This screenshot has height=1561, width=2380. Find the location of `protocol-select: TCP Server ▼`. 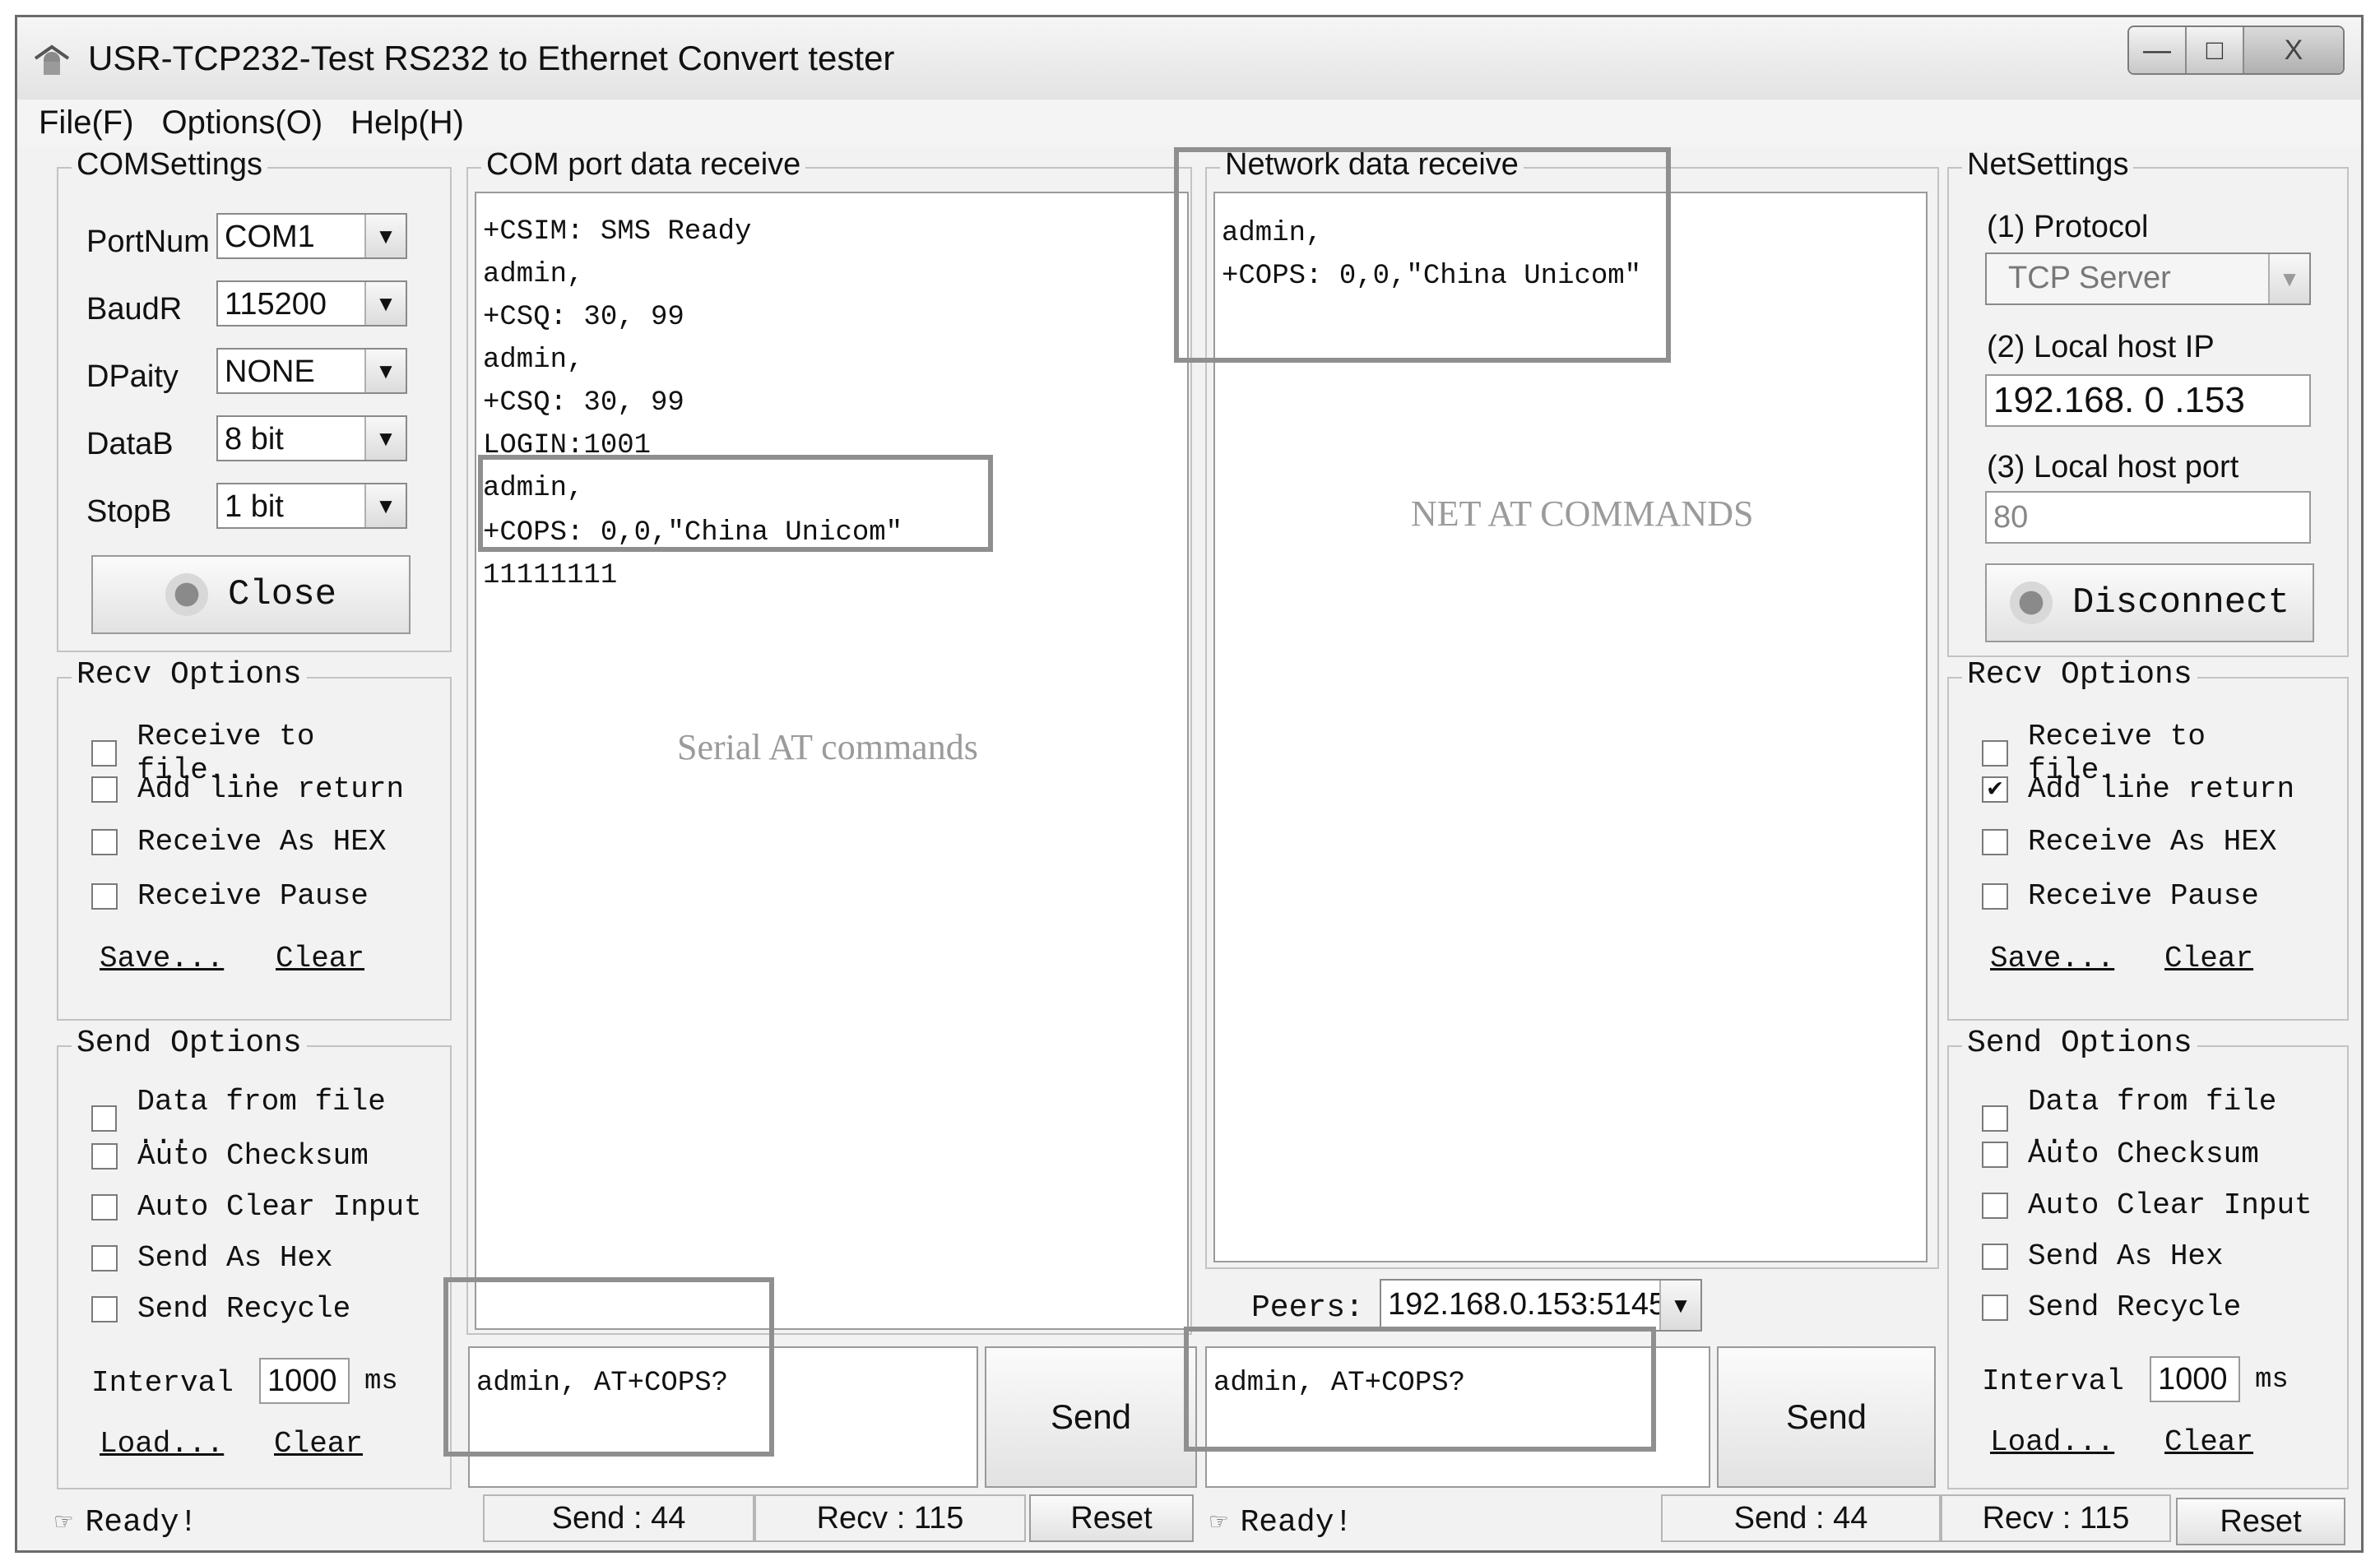

protocol-select: TCP Server ▼ is located at coordinates (2148, 278).